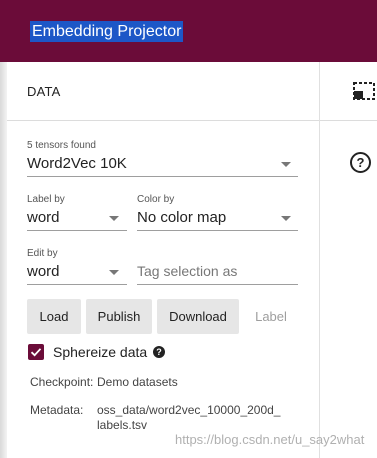 Image resolution: width=377 pixels, height=458 pixels. I want to click on app-header: Embedding Projector, so click(188, 31).